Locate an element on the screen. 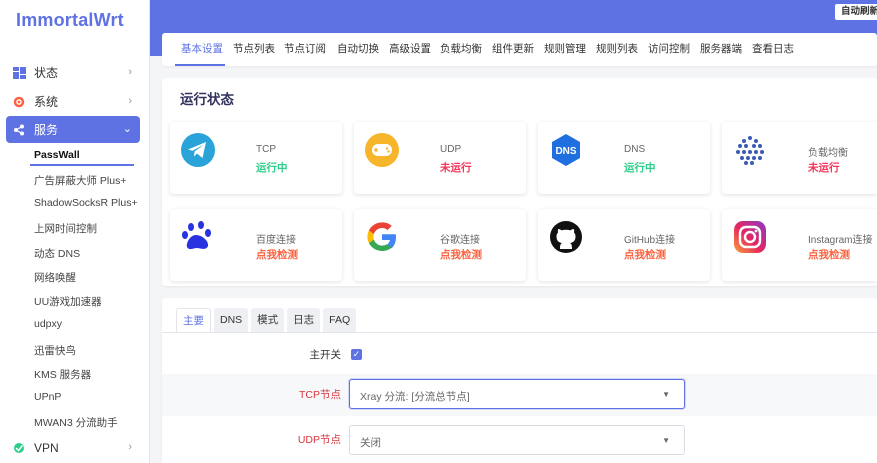  sidebar-item-services: 服务 ⌄ is located at coordinates (73, 129).